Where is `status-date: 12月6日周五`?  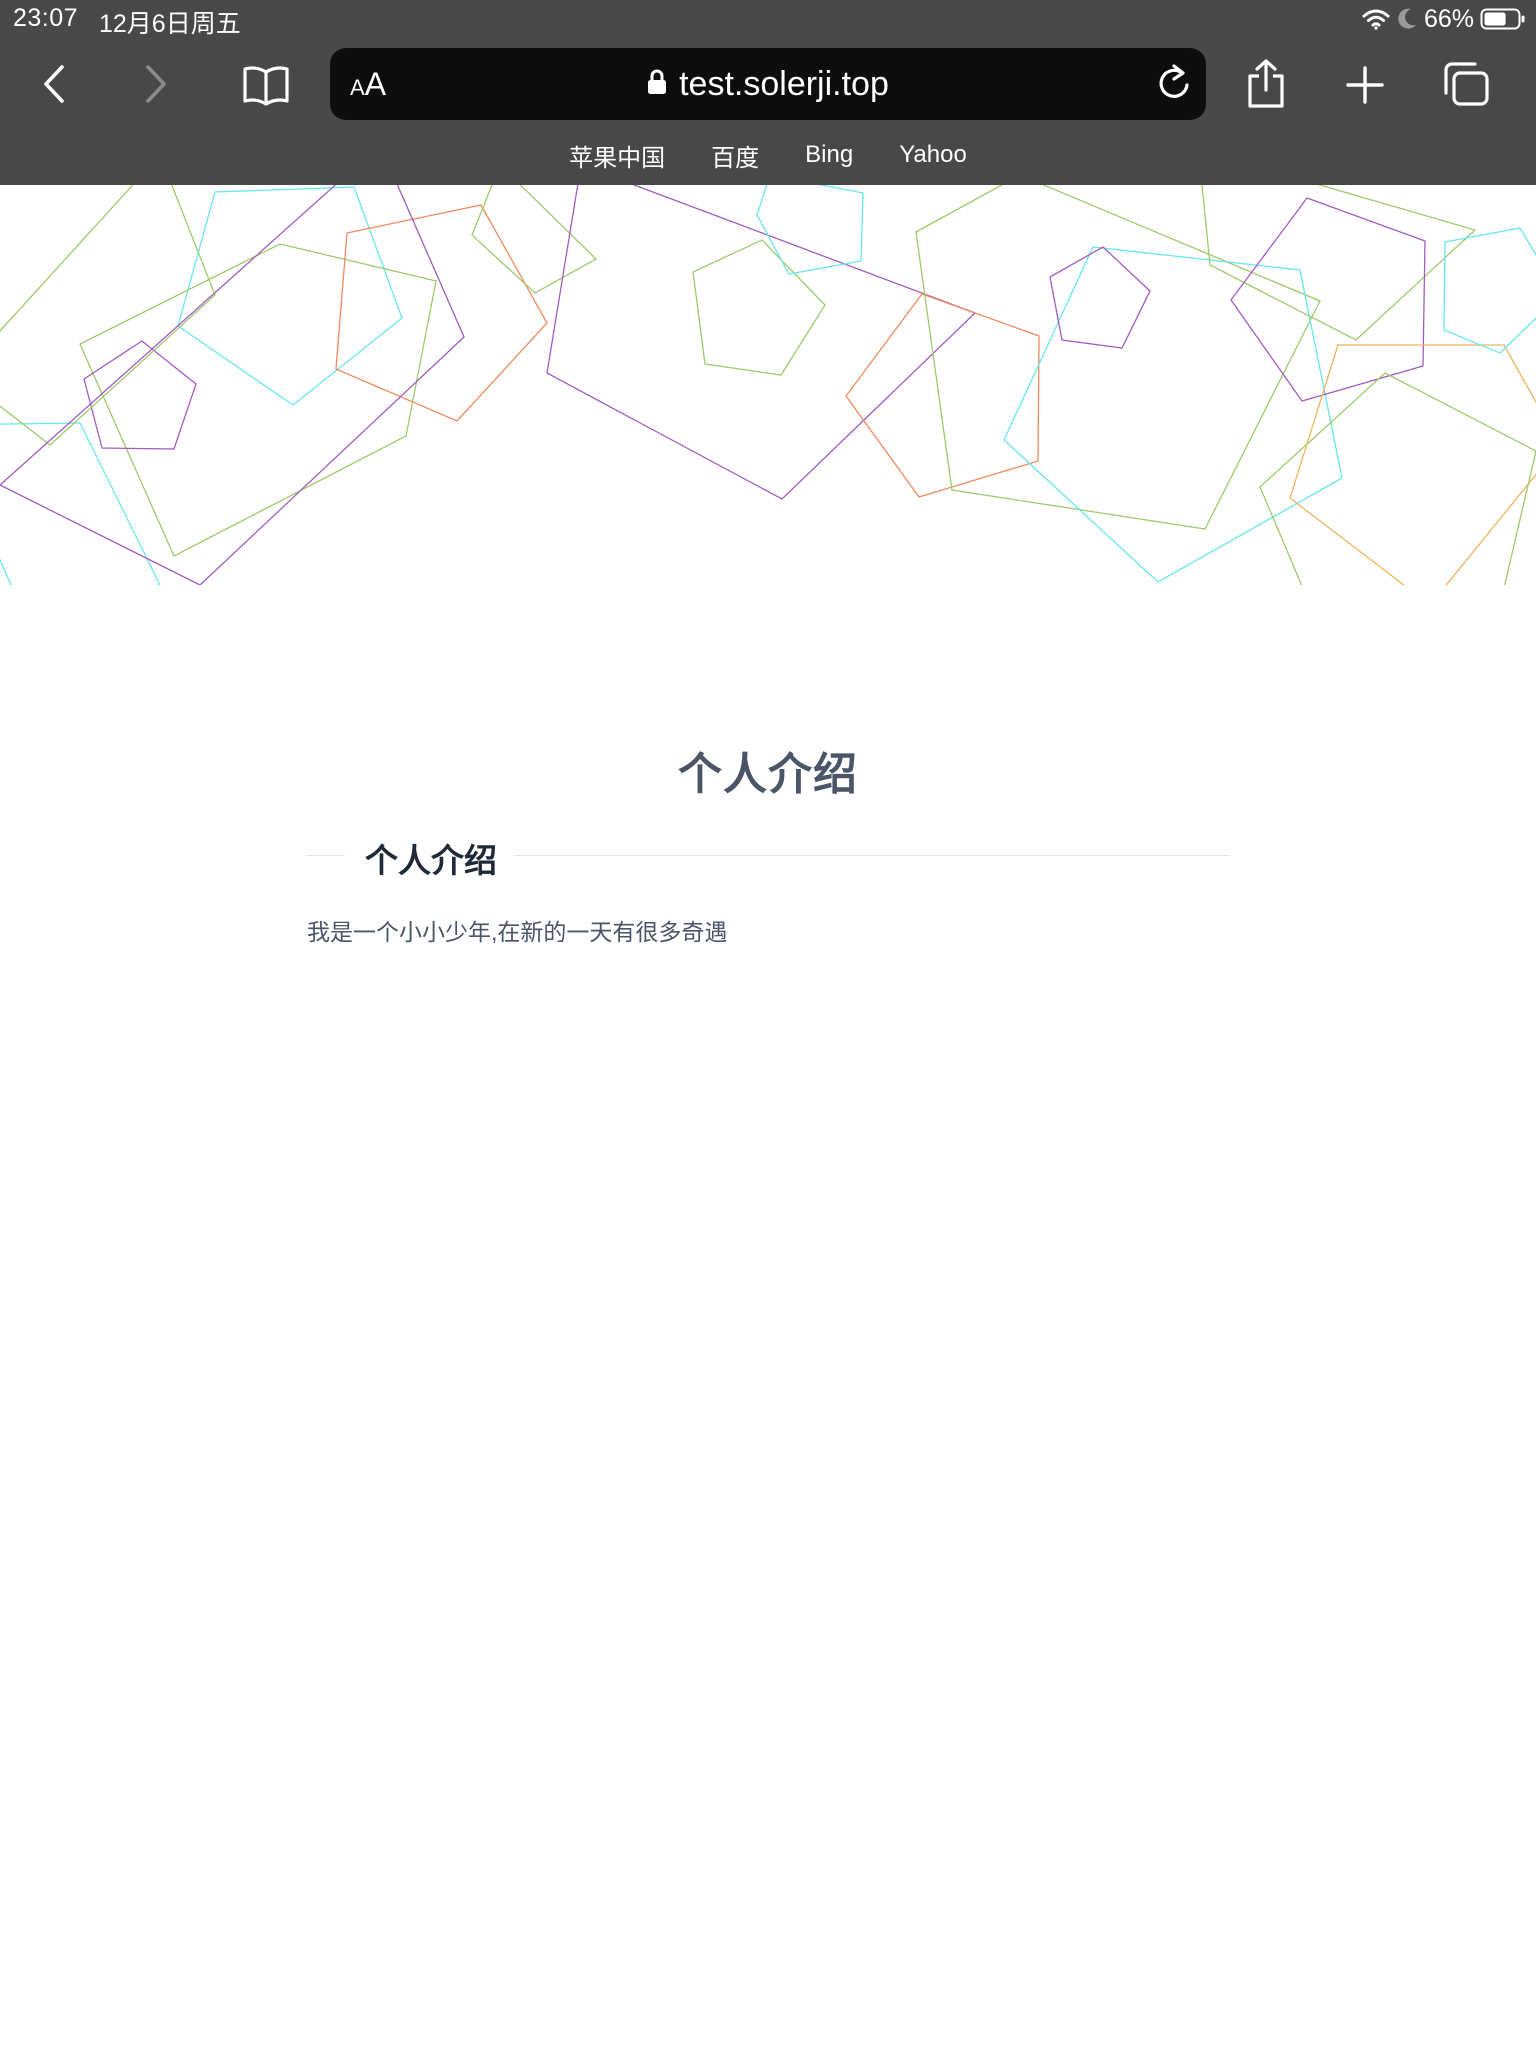 status-date: 12月6日周五 is located at coordinates (170, 24).